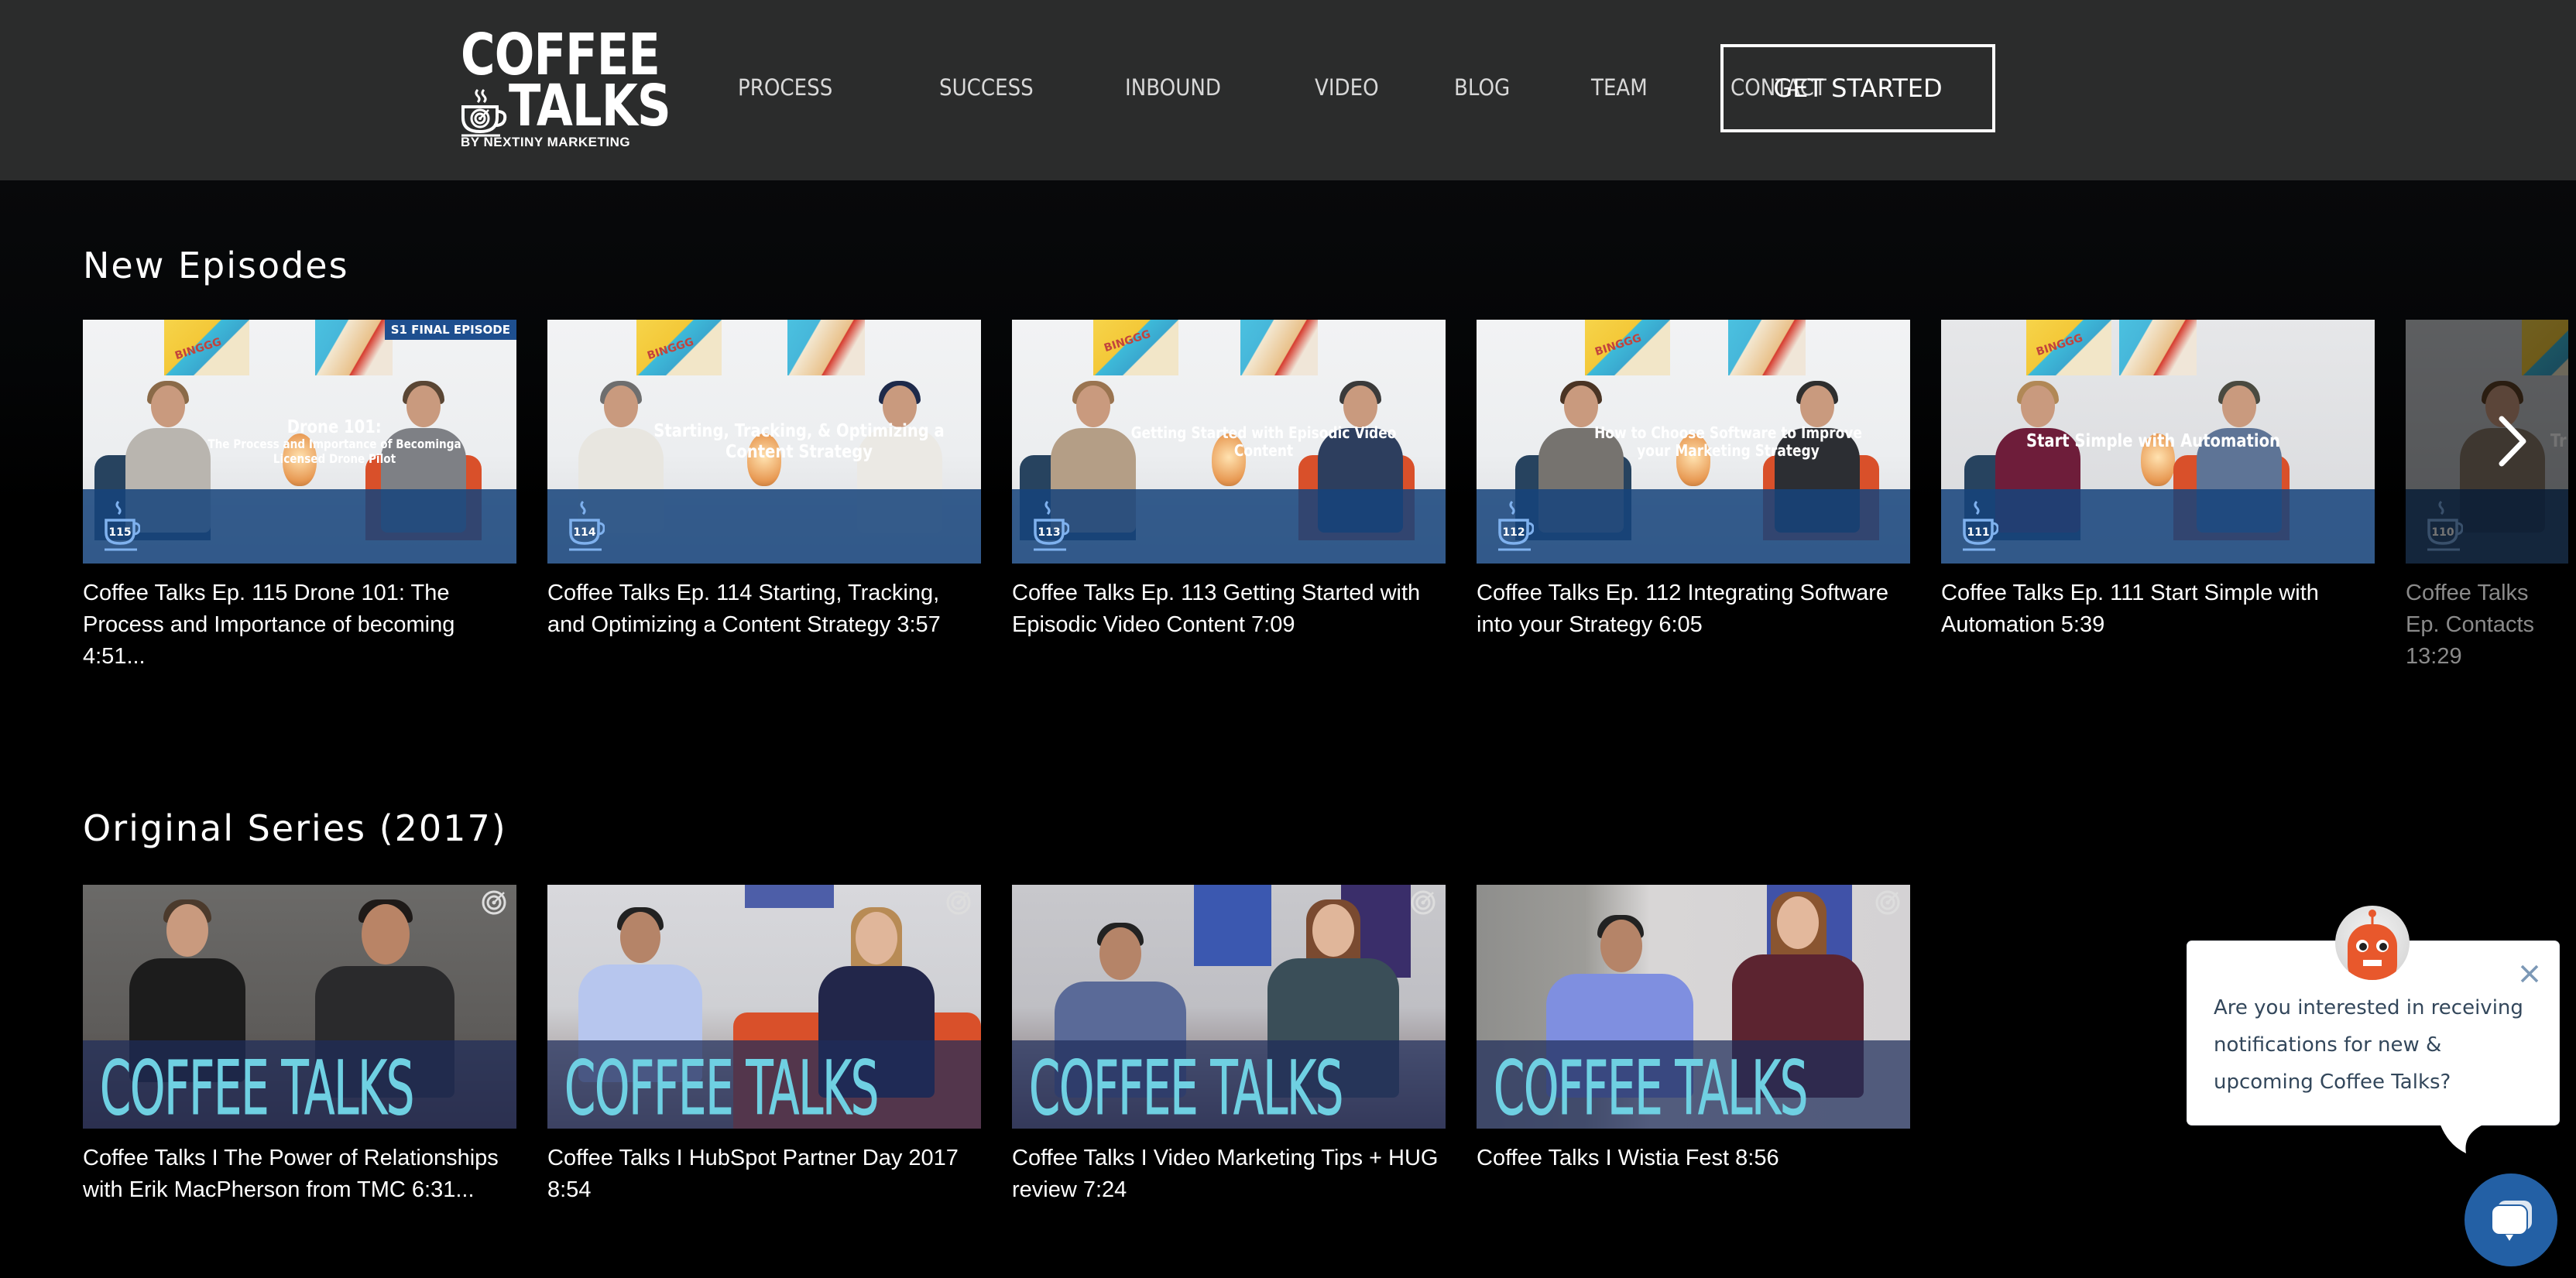 The width and height of the screenshot is (2576, 1278). I want to click on video-thumbnail: 110 Tr, so click(2487, 442).